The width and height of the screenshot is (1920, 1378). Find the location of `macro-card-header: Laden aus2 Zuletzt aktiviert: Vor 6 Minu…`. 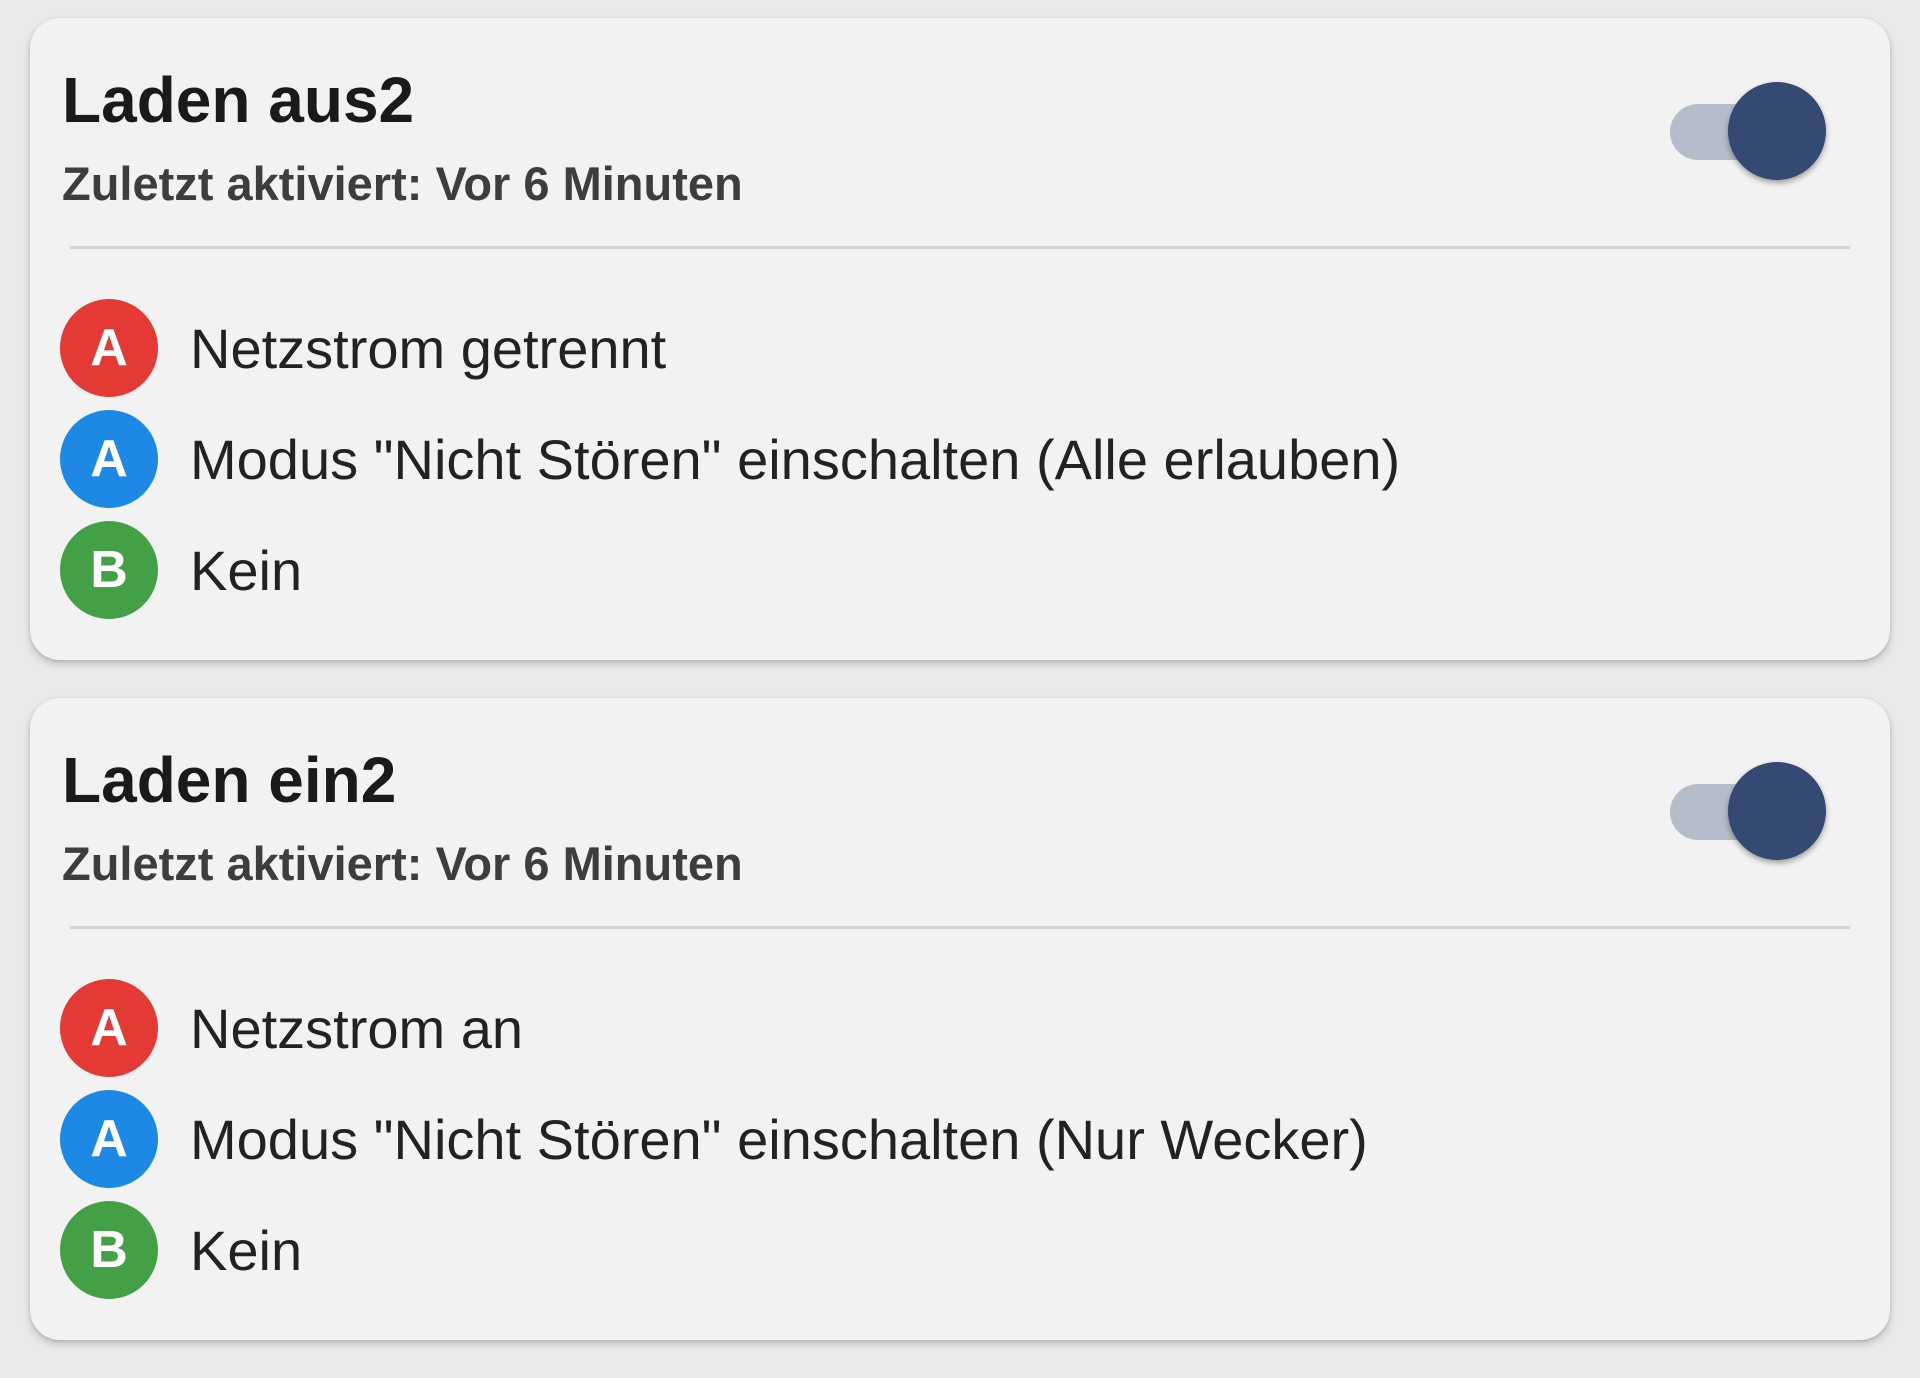

macro-card-header: Laden aus2 Zuletzt aktiviert: Vor 6 Minu… is located at coordinates (960, 137).